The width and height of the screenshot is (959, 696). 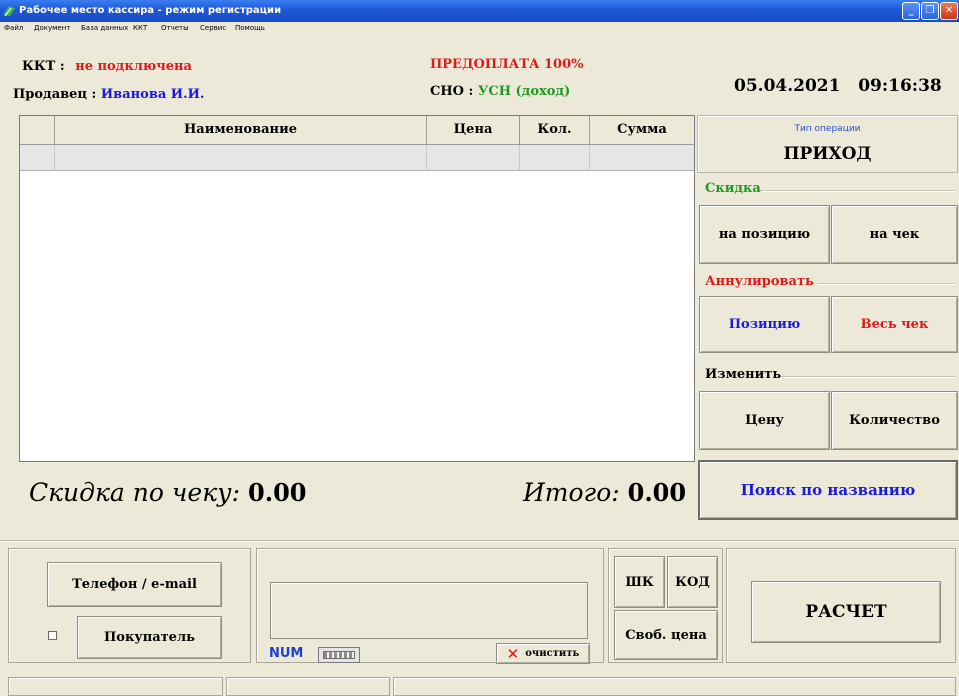 I want to click on menu-help: Помощь, so click(x=250, y=28).